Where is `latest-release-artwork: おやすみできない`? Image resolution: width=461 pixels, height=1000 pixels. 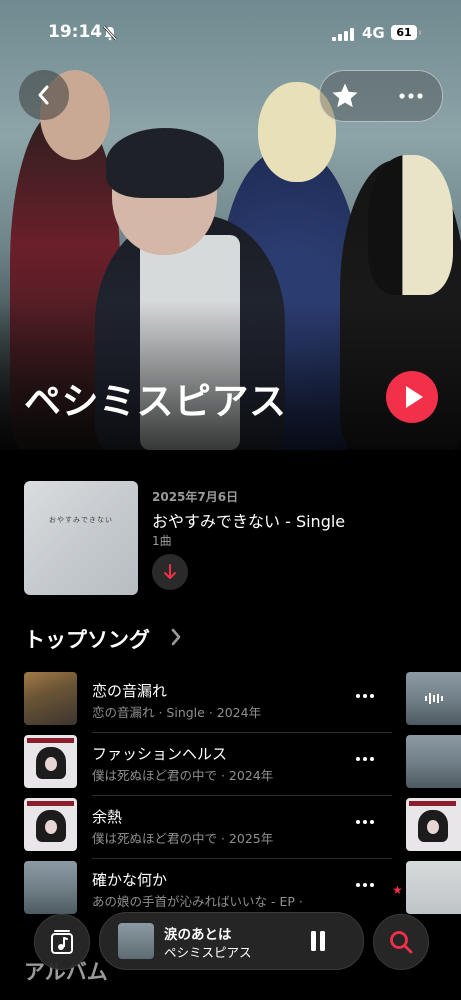 latest-release-artwork: おやすみできない is located at coordinates (81, 538).